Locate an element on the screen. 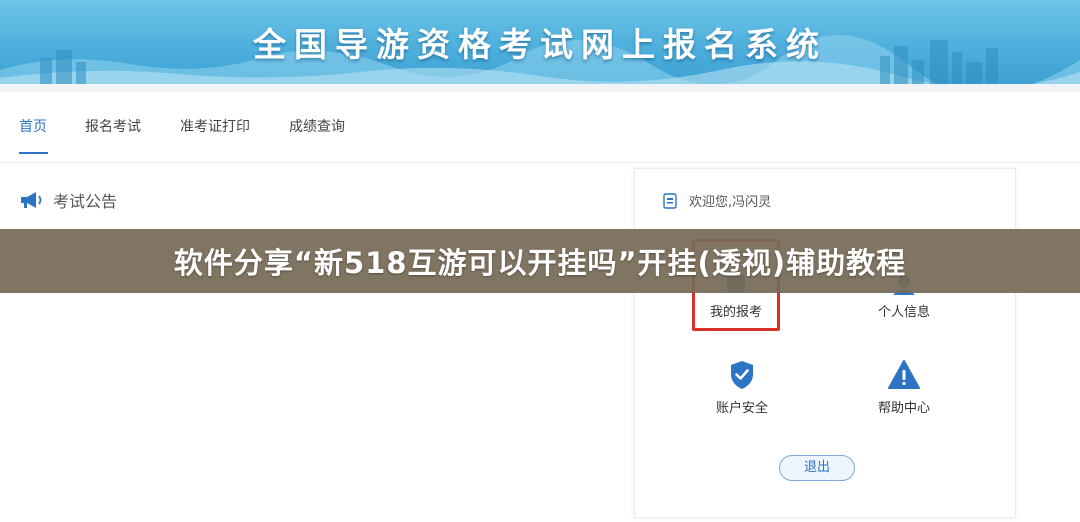 This screenshot has width=1080, height=522. caption-overlay: 软件分享“新518互游可以开挂吗”开挂(透视)辅助教程 is located at coordinates (540, 261).